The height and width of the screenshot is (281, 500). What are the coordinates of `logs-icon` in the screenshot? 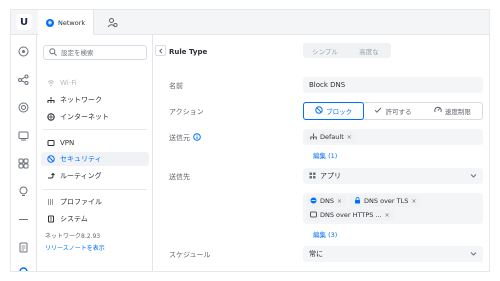 It's located at (23, 247).